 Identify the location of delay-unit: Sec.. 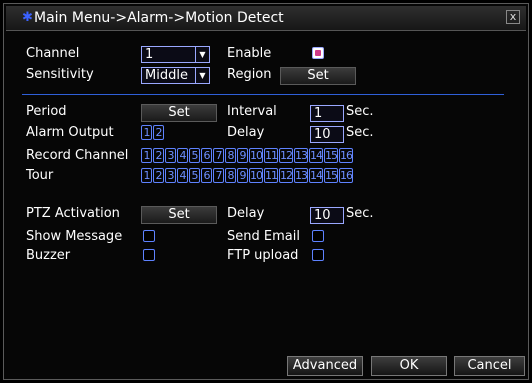
(360, 132).